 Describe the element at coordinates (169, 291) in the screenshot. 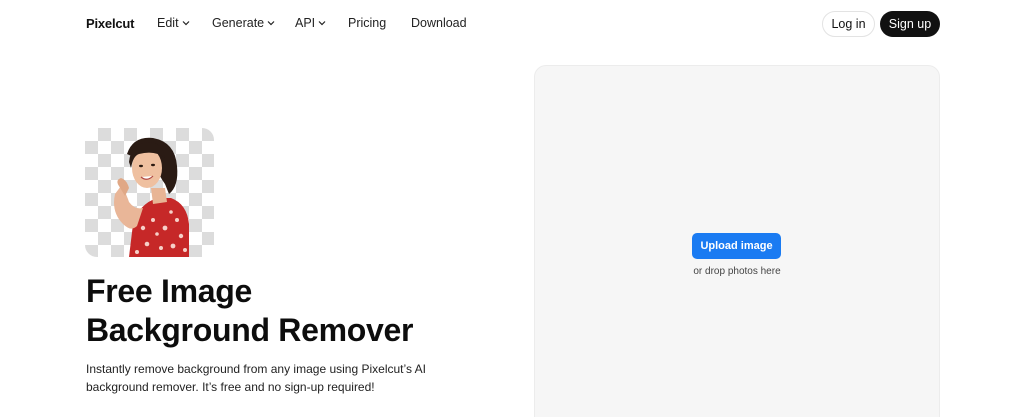

I see `page-title-line1: Free Image` at that location.